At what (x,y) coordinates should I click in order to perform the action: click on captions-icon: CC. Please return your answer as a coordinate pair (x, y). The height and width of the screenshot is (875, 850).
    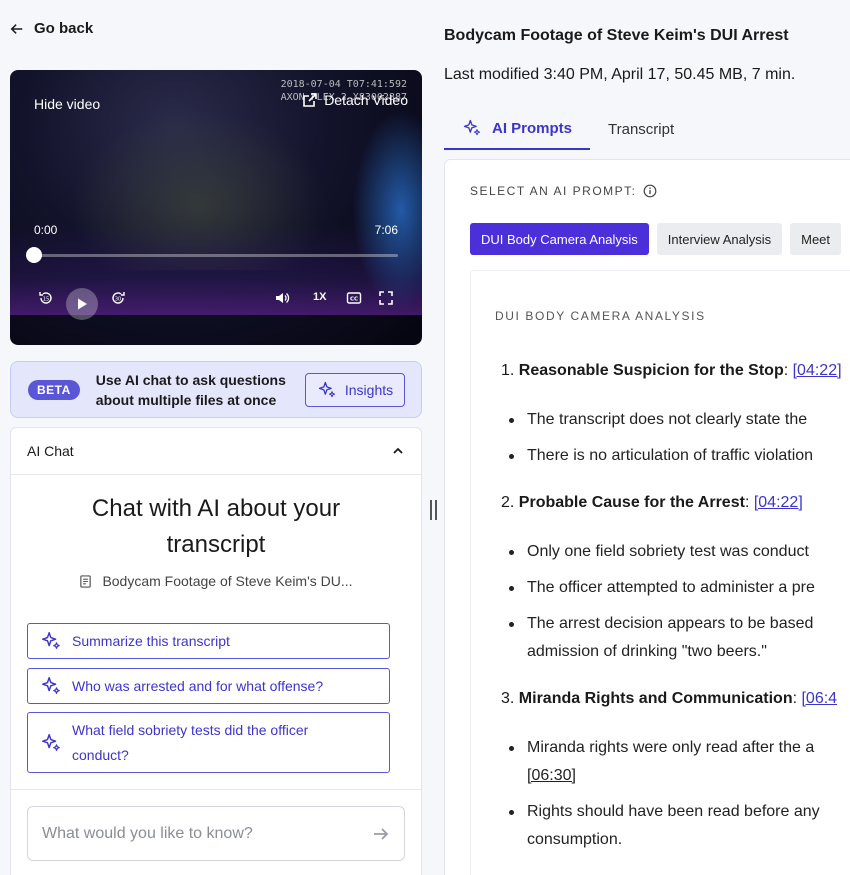
    Looking at the image, I should click on (354, 298).